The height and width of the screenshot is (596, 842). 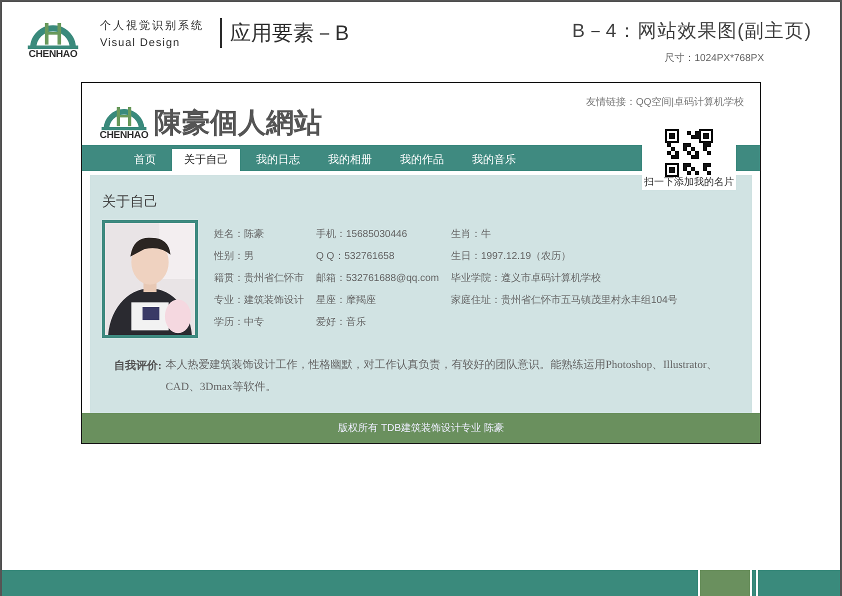 I want to click on profile-field: 家庭住址：贵州省仁怀市五马镇茂里村永丰组104号, so click(x=564, y=300).